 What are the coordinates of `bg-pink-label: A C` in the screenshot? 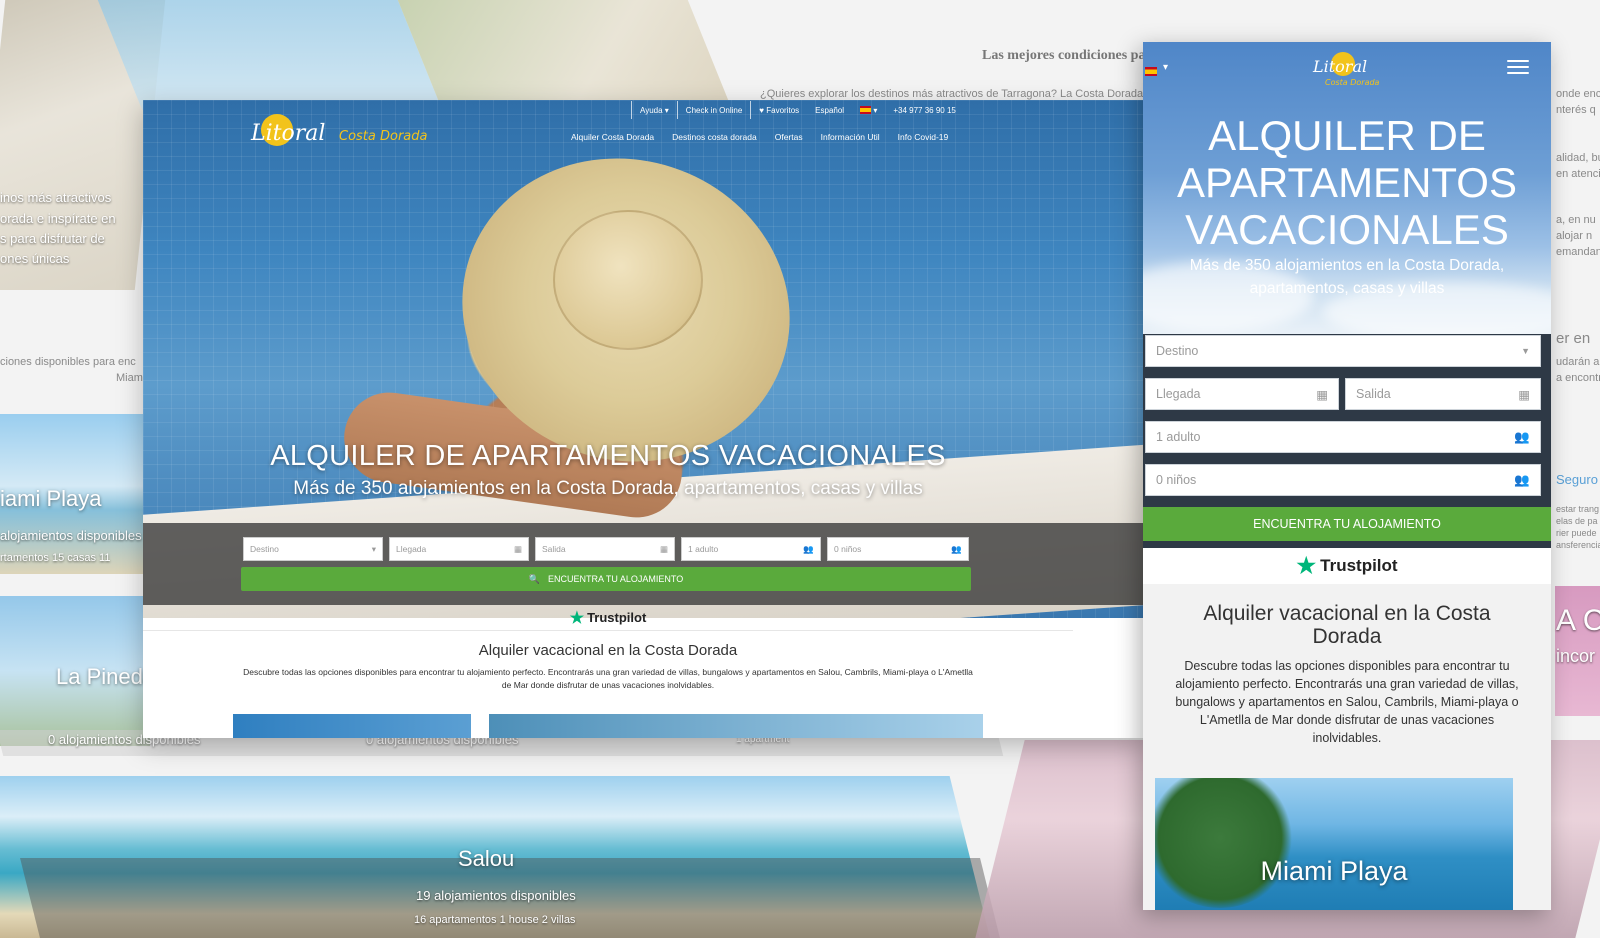 It's located at (1578, 620).